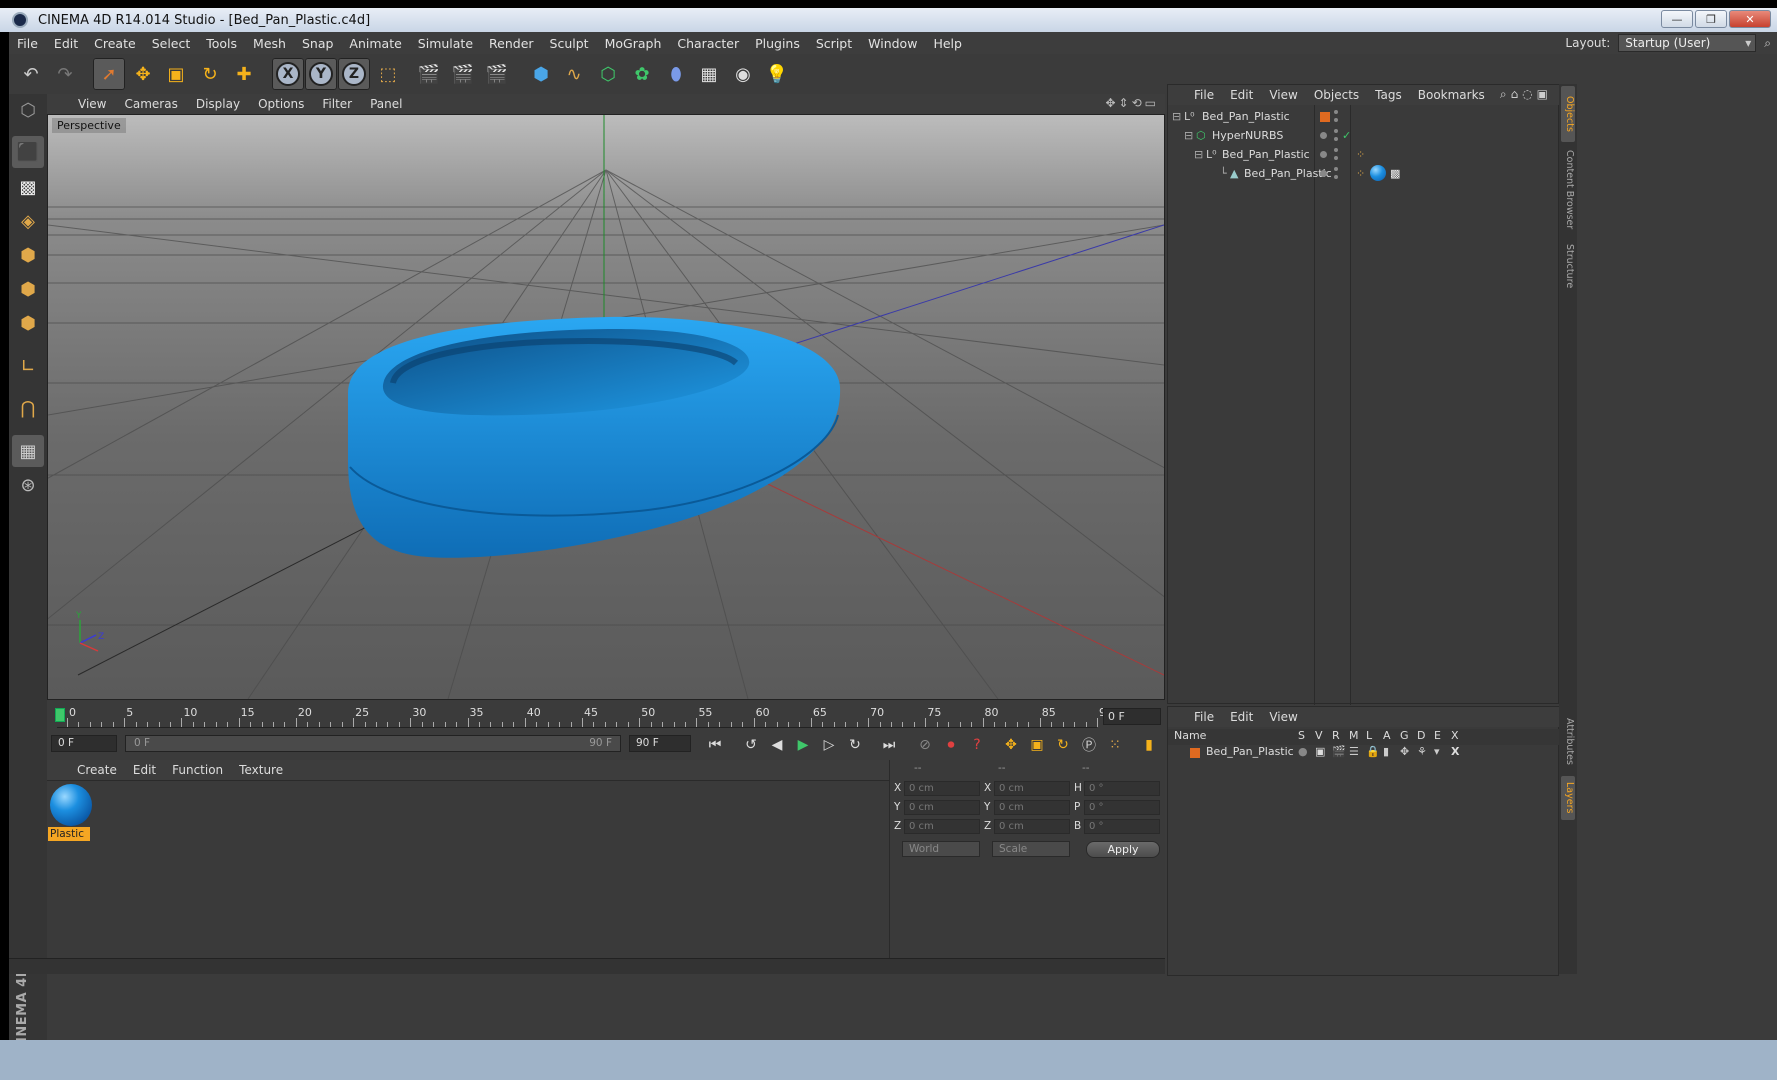 This screenshot has width=1777, height=1080. Describe the element at coordinates (608, 74) in the screenshot. I see `nurbs-icon: ⬡` at that location.